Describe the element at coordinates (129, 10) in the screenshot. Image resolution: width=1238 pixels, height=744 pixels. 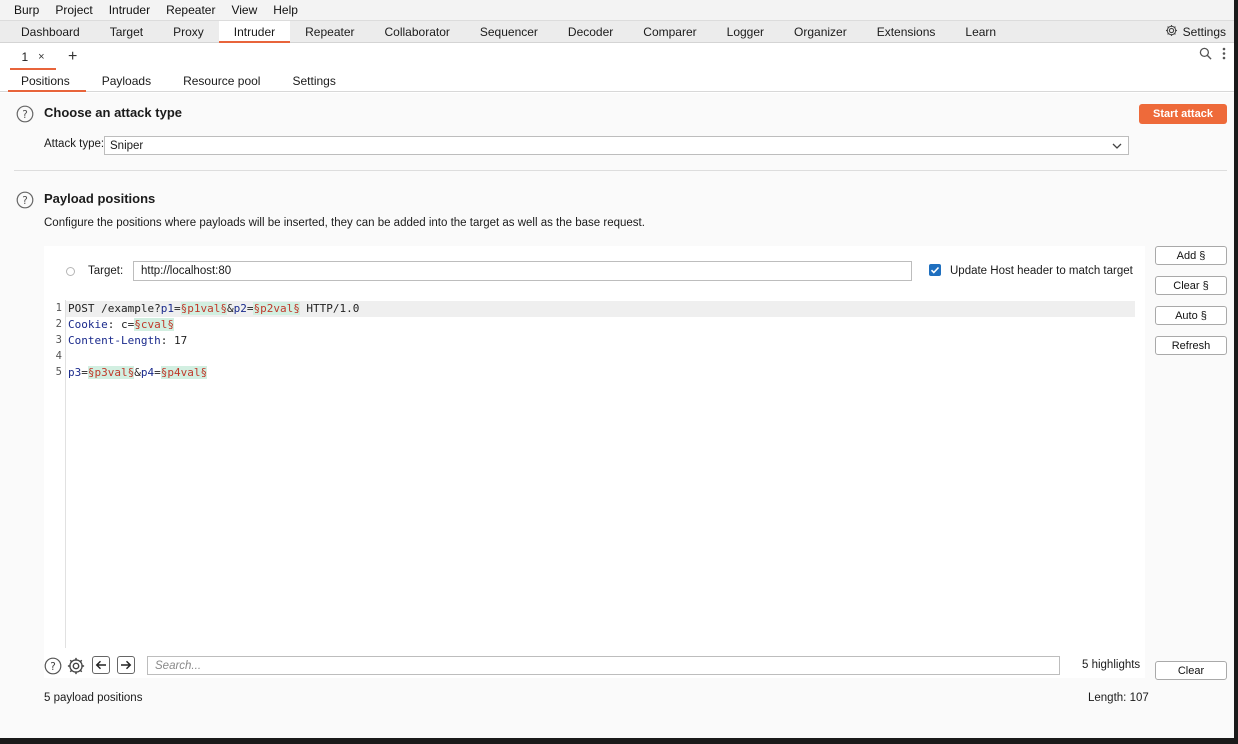
I see `menu-item-intruder: Intruder` at that location.